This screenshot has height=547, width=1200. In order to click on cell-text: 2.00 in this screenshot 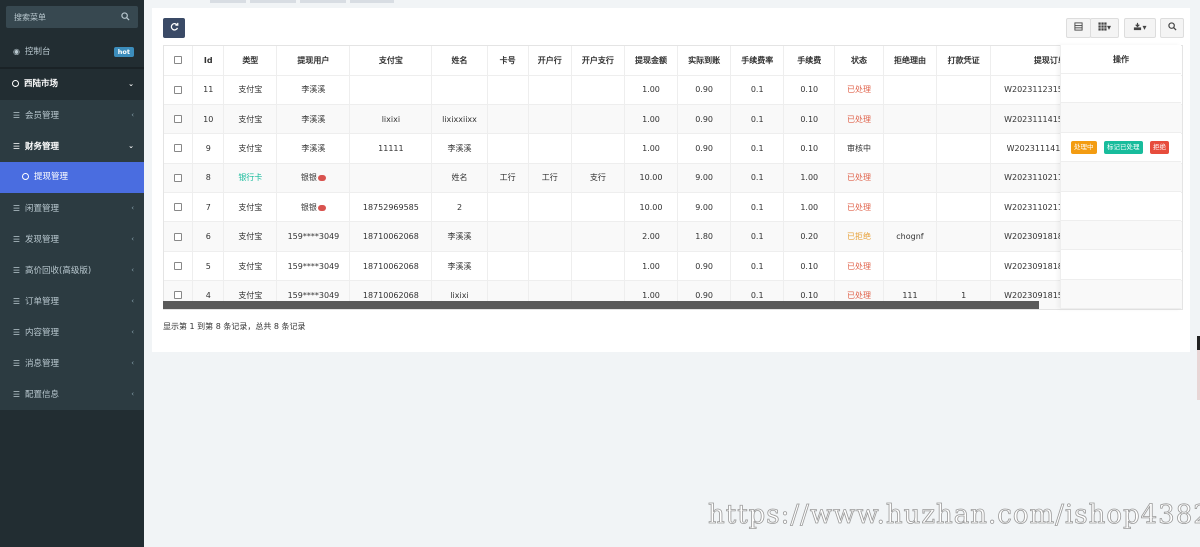, I will do `click(651, 237)`.